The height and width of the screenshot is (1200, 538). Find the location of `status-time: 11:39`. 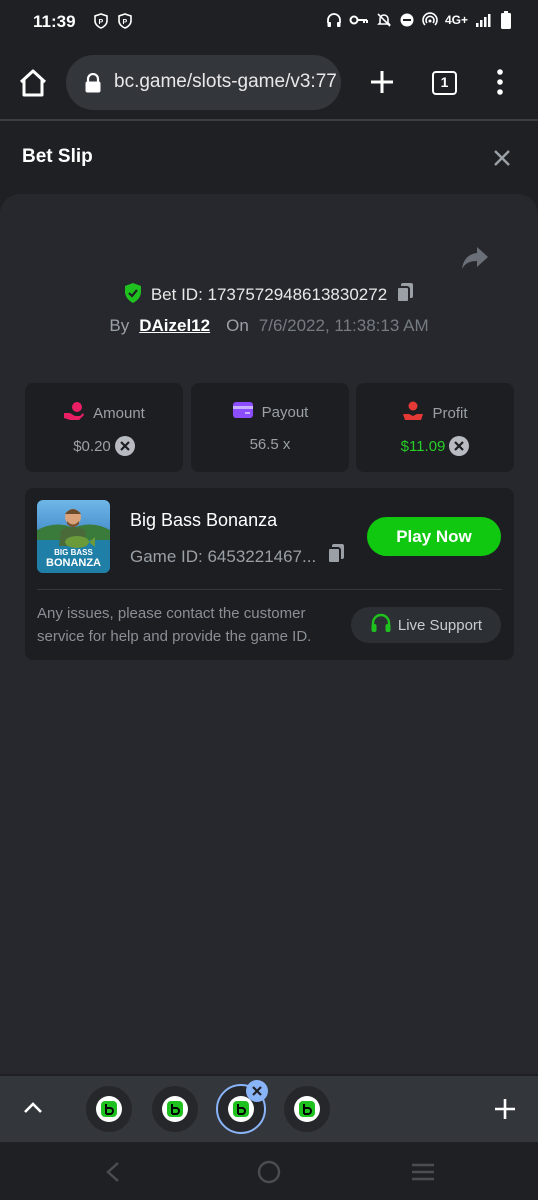

status-time: 11:39 is located at coordinates (54, 21).